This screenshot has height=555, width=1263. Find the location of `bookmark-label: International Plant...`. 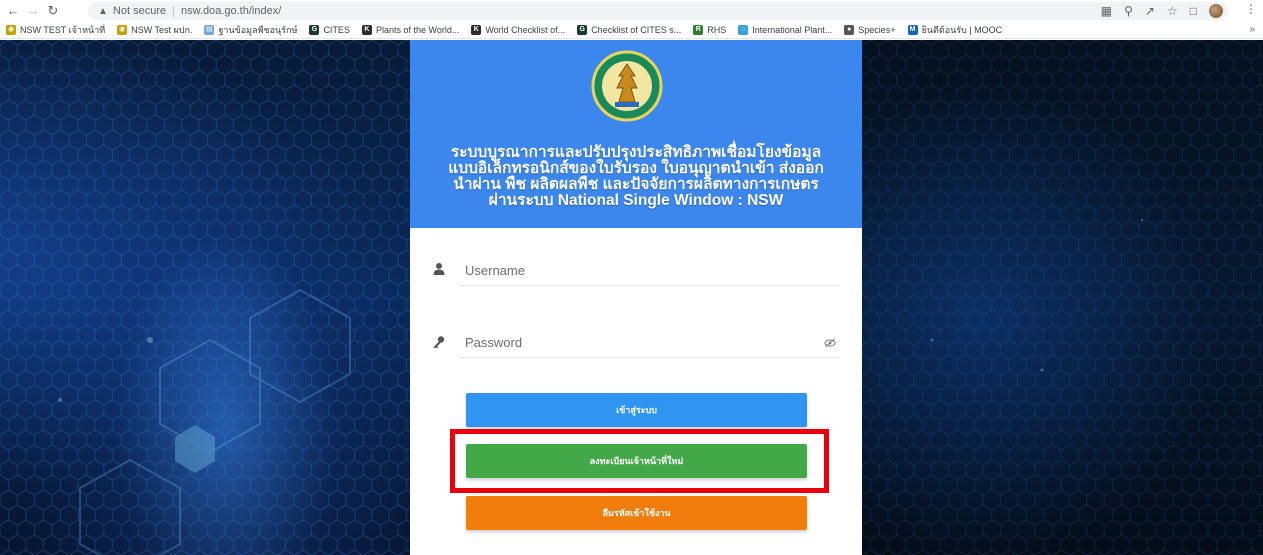

bookmark-label: International Plant... is located at coordinates (792, 29).